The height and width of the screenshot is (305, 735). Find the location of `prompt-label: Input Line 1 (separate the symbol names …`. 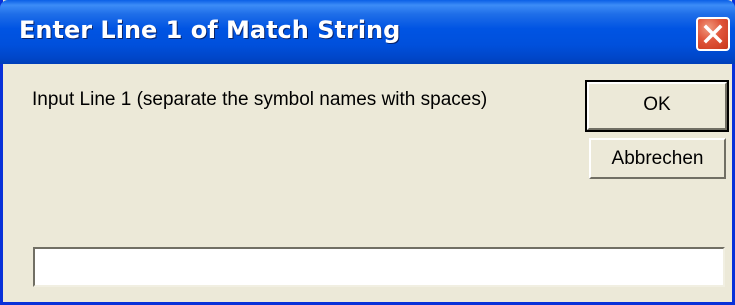

prompt-label: Input Line 1 (separate the symbol names … is located at coordinates (260, 99).